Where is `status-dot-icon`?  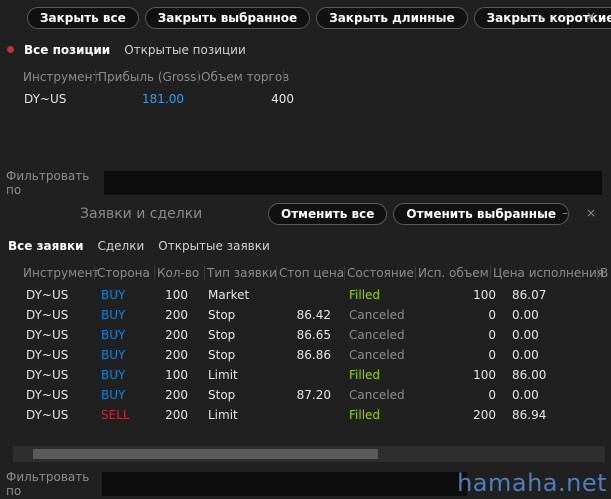 status-dot-icon is located at coordinates (10, 49).